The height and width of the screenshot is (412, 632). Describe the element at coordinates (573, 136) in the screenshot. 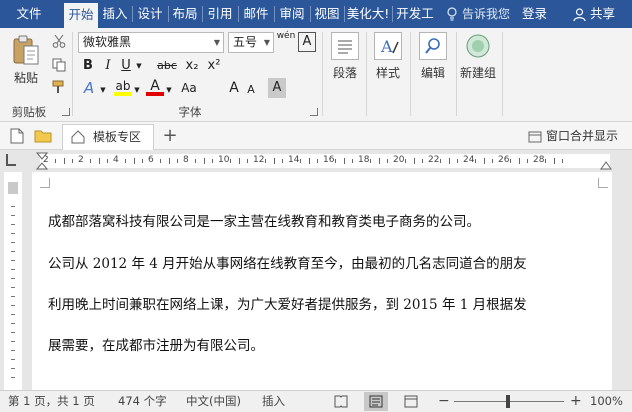

I see `window-merge-button: 窗口合并显示` at that location.